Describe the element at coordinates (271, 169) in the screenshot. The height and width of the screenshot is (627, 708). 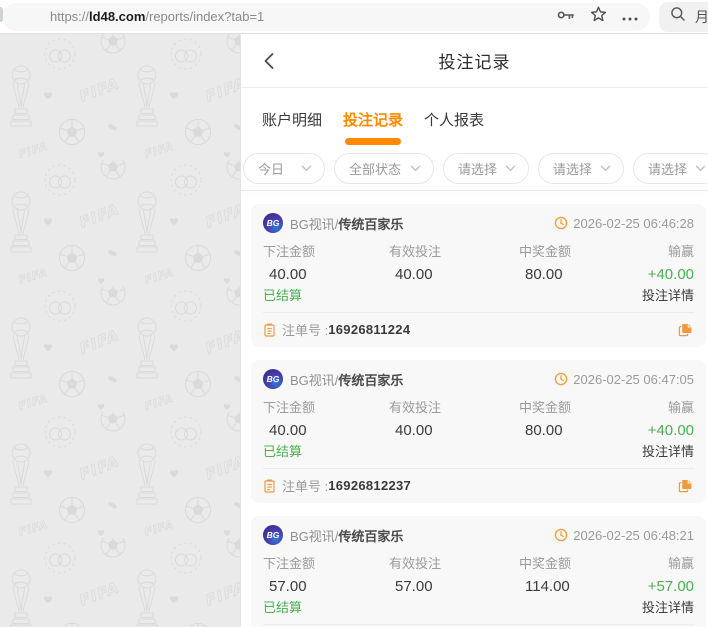
I see `filter-label: 今日` at that location.